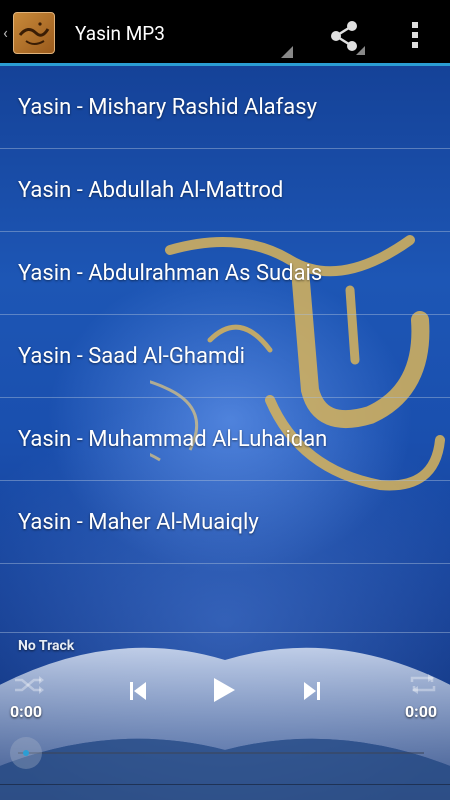 This screenshot has width=450, height=800. I want to click on list-item: Yasin - Abdulrahman As Sudais, so click(225, 273).